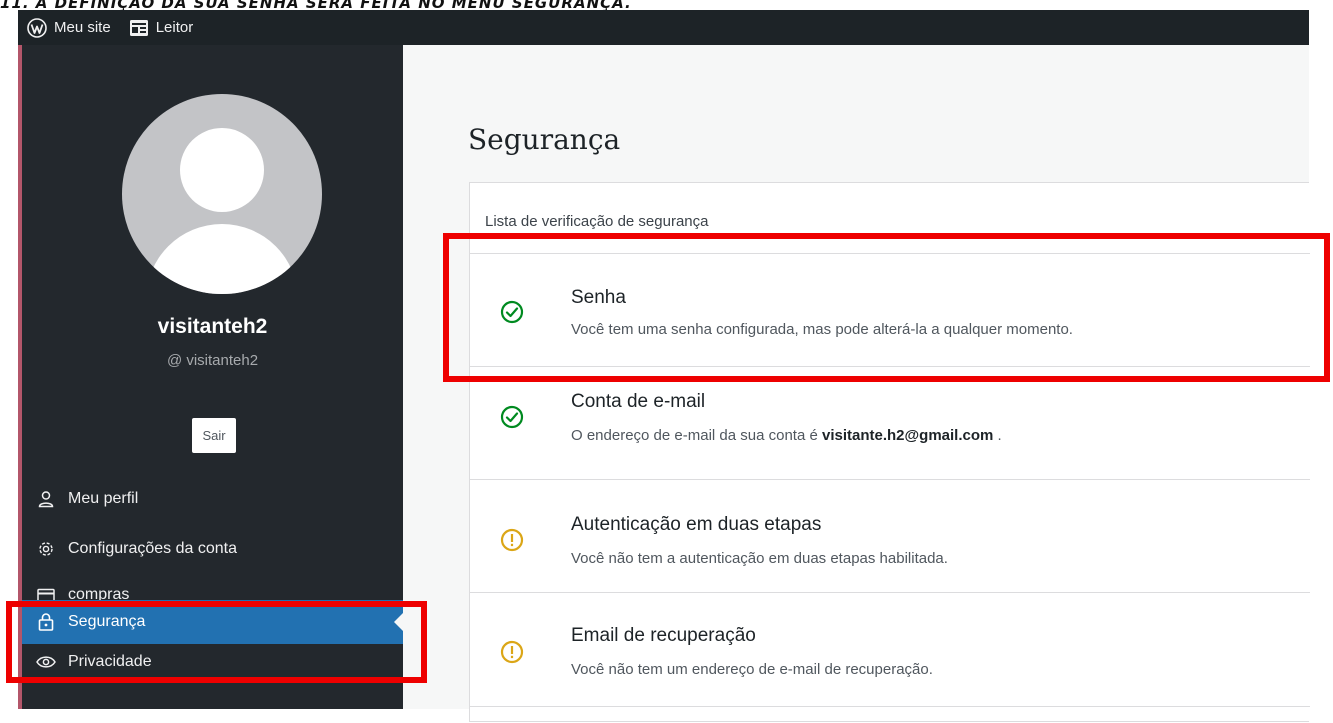 This screenshot has height=723, width=1333. Describe the element at coordinates (663, 27) in the screenshot. I see `admin-bar: Meu site Leitor` at that location.